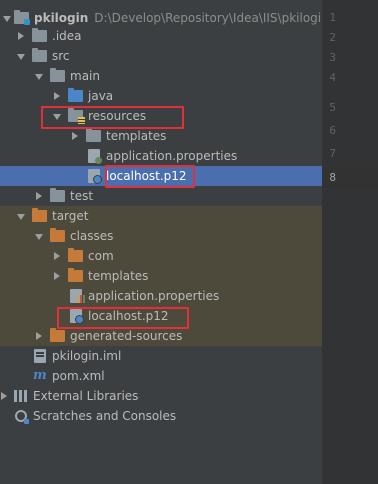 The height and width of the screenshot is (484, 378). Describe the element at coordinates (67, 36) in the screenshot. I see `tree-item-label: .idea` at that location.